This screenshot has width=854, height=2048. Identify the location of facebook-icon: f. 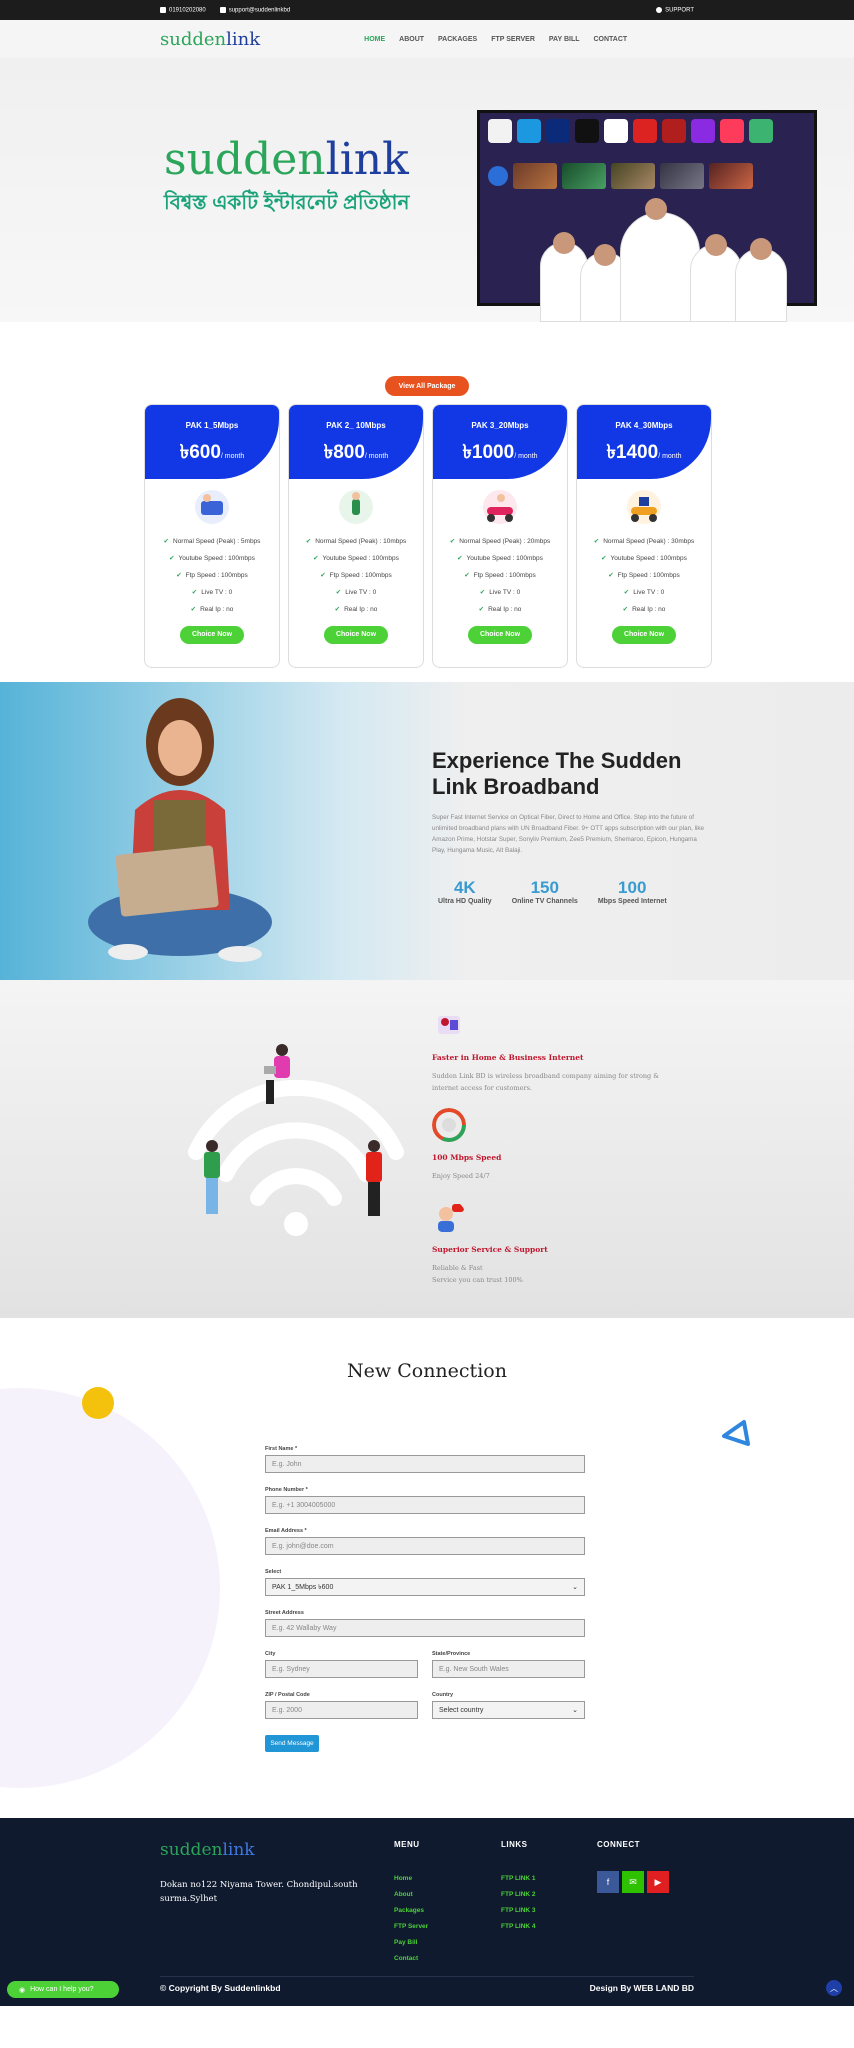
(608, 1882).